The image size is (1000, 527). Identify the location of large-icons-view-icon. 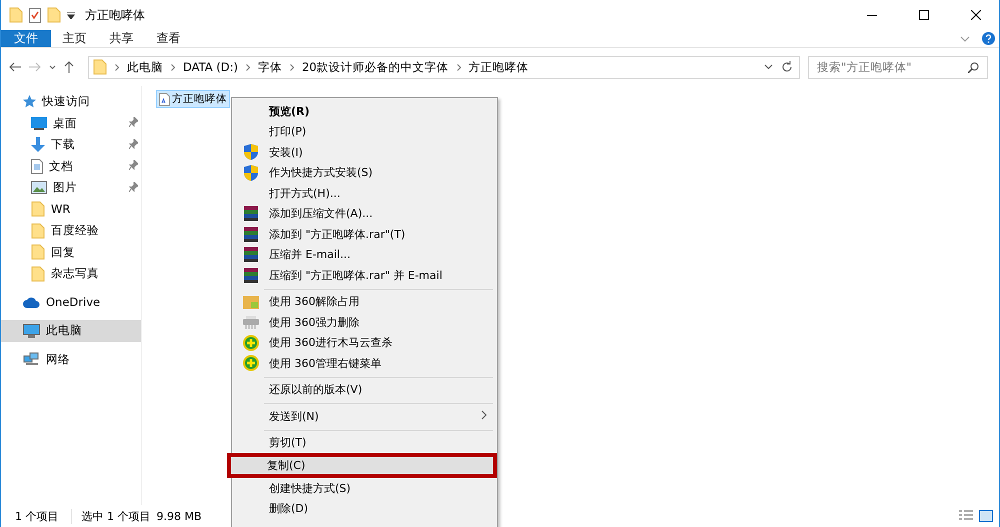
(986, 516).